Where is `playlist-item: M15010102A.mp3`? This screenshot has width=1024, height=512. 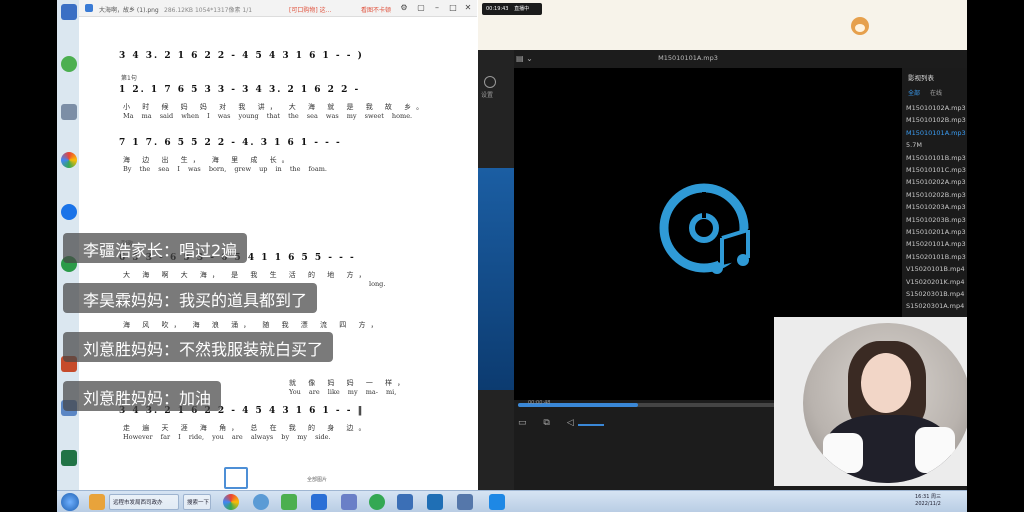 playlist-item: M15010102A.mp3 is located at coordinates (936, 108).